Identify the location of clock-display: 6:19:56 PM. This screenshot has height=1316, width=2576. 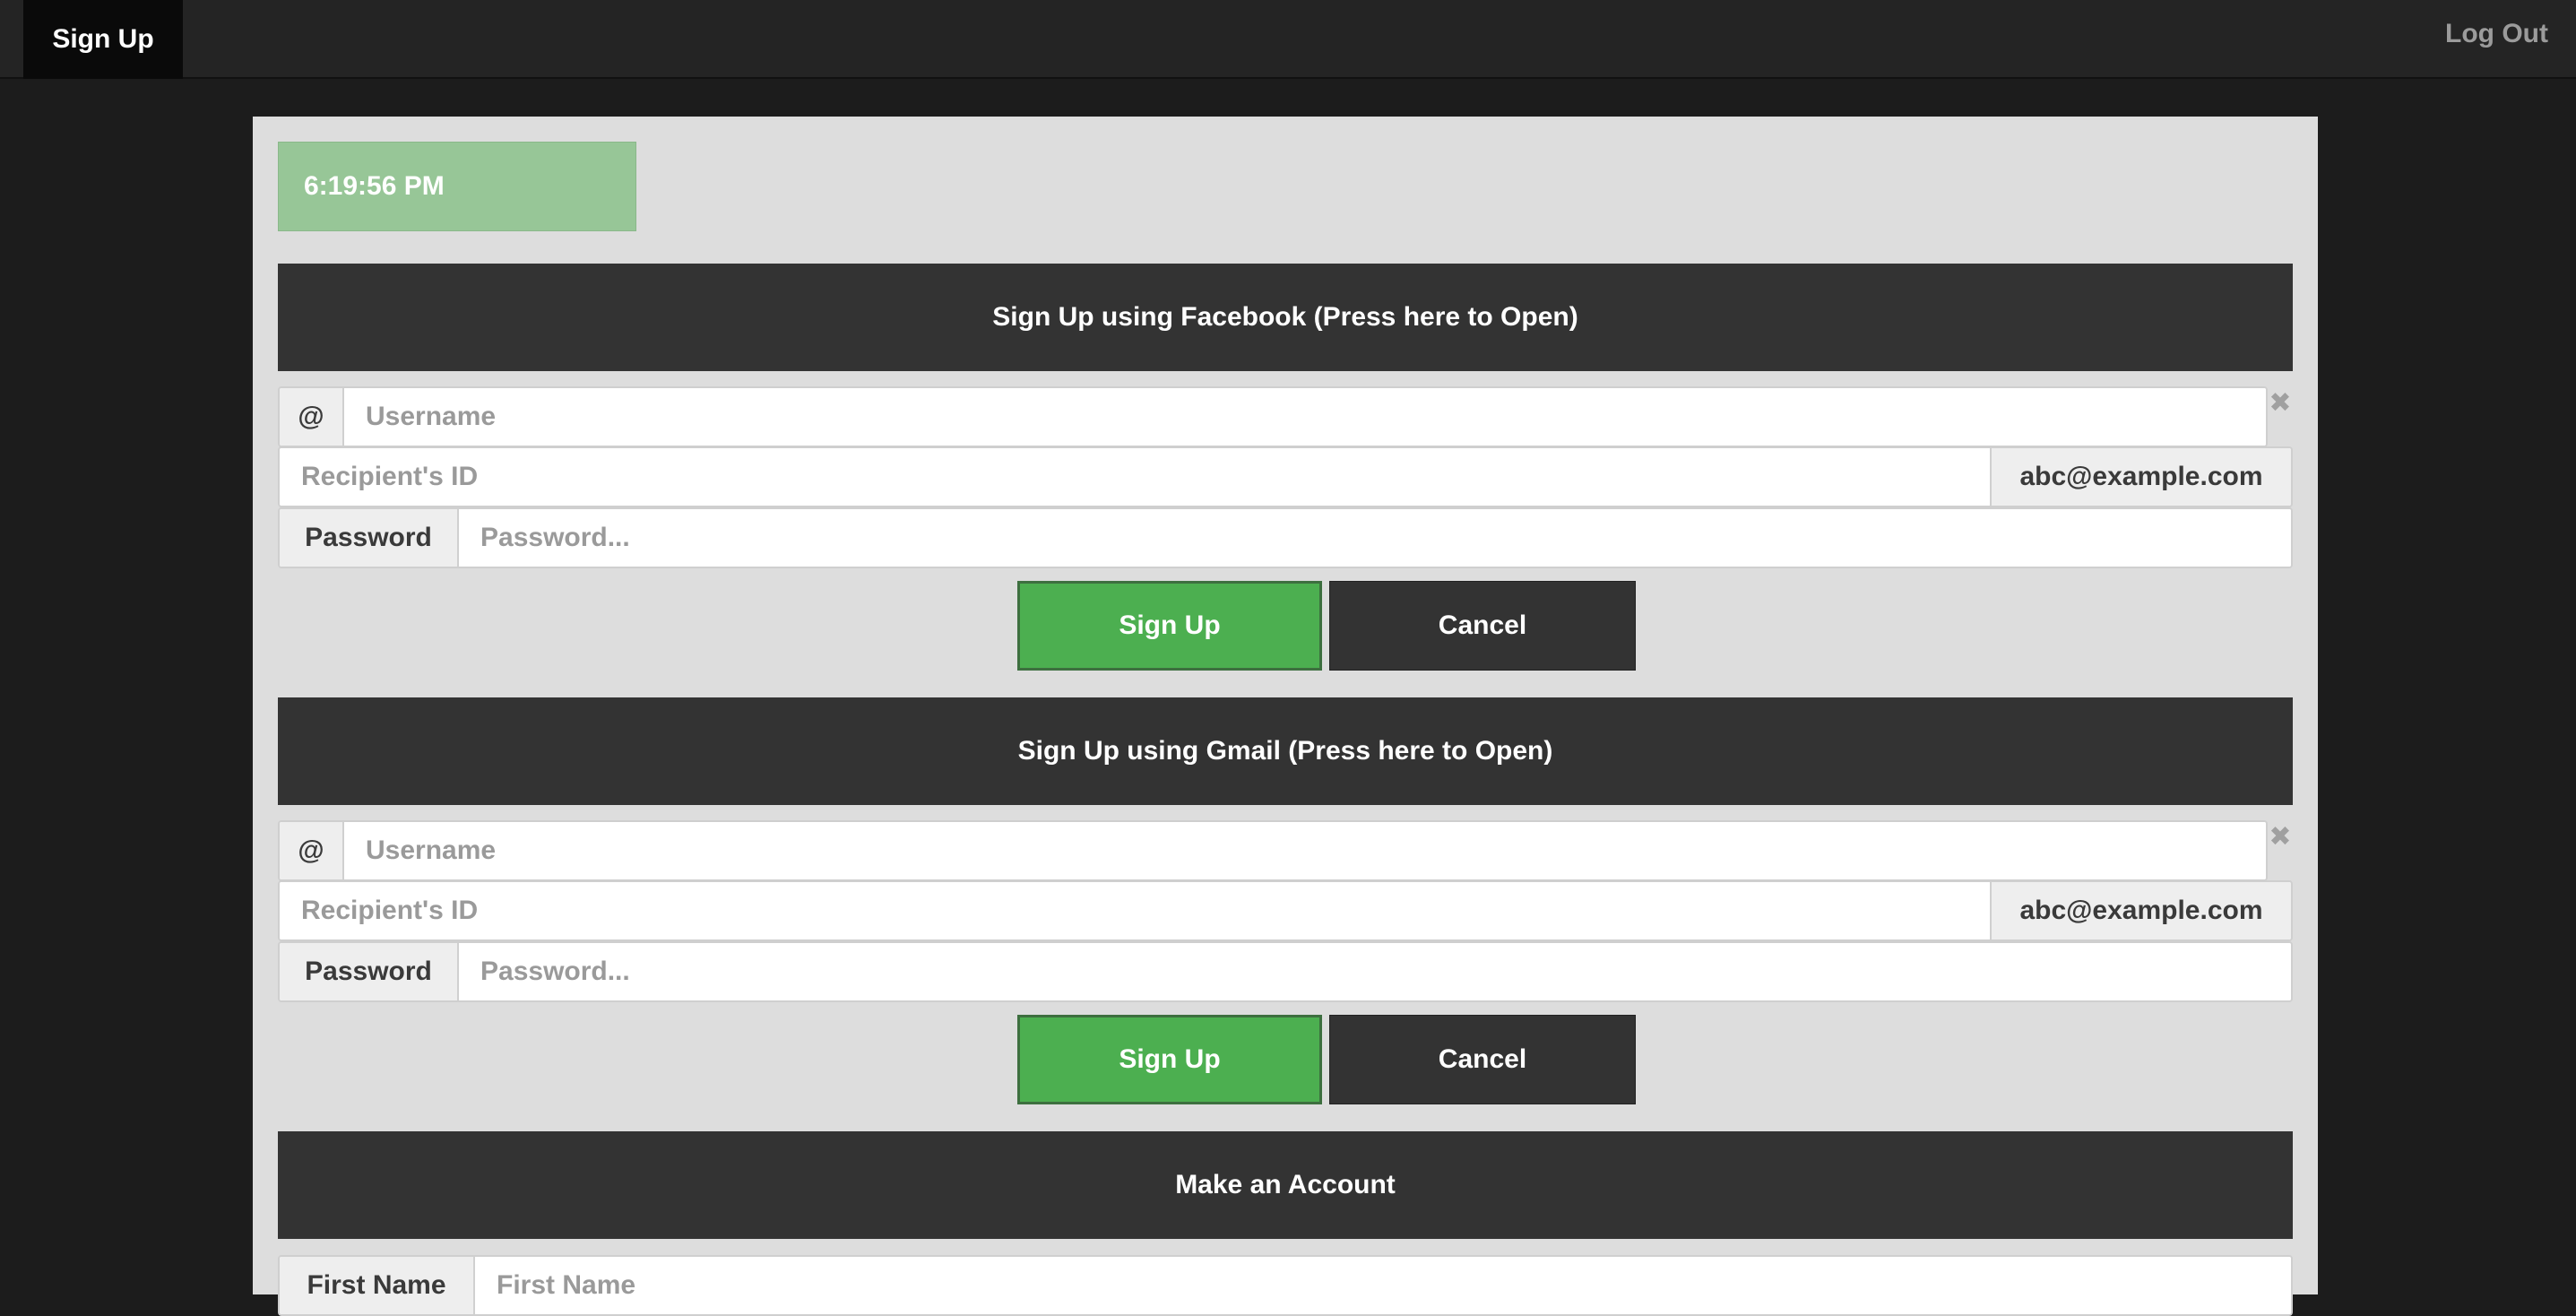
(457, 187).